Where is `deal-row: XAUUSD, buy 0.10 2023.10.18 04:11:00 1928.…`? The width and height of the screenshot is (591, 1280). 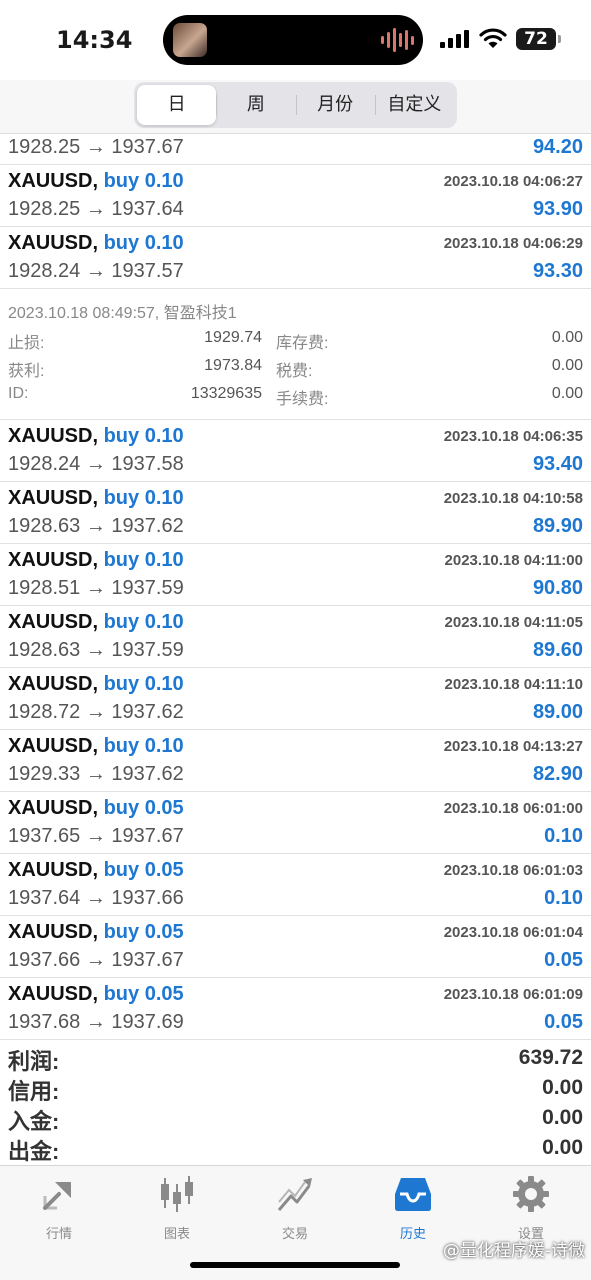
deal-row: XAUUSD, buy 0.10 2023.10.18 04:11:00 1928.… is located at coordinates (295, 575).